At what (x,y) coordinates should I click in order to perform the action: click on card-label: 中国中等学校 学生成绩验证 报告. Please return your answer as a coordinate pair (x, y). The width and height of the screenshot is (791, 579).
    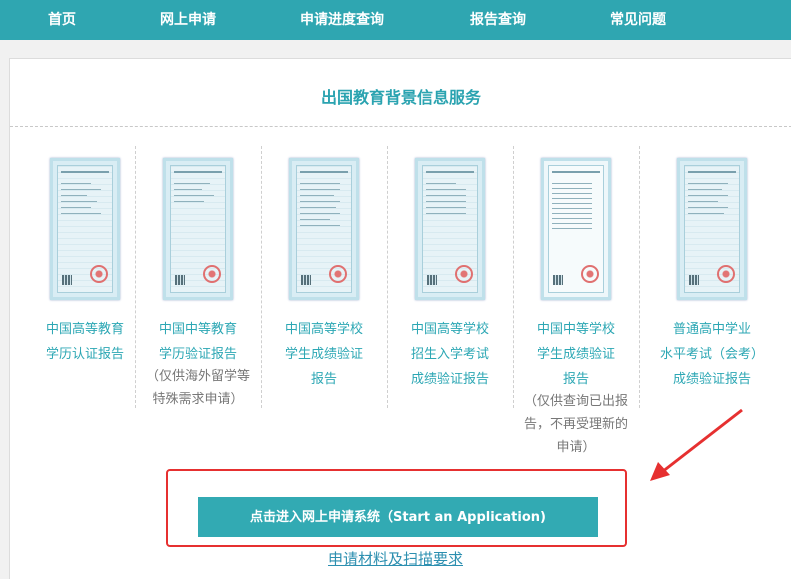
    Looking at the image, I should click on (576, 354).